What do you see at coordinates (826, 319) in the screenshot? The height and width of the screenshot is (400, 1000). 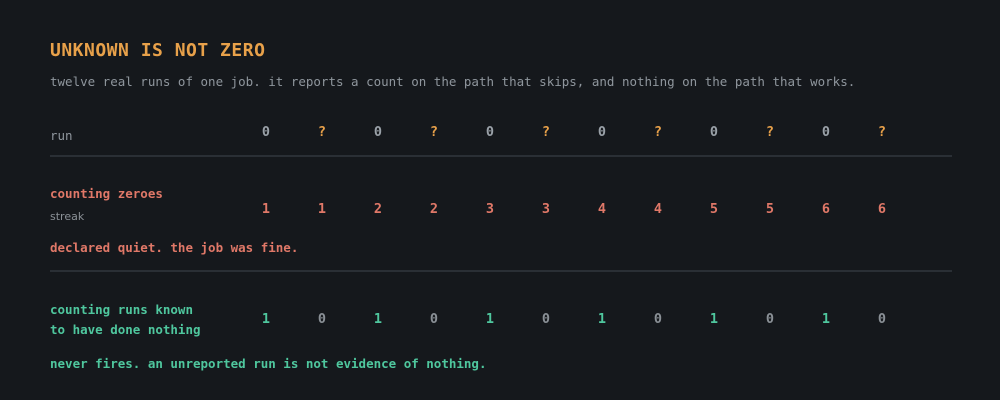 I see `known-cell-11: 1` at bounding box center [826, 319].